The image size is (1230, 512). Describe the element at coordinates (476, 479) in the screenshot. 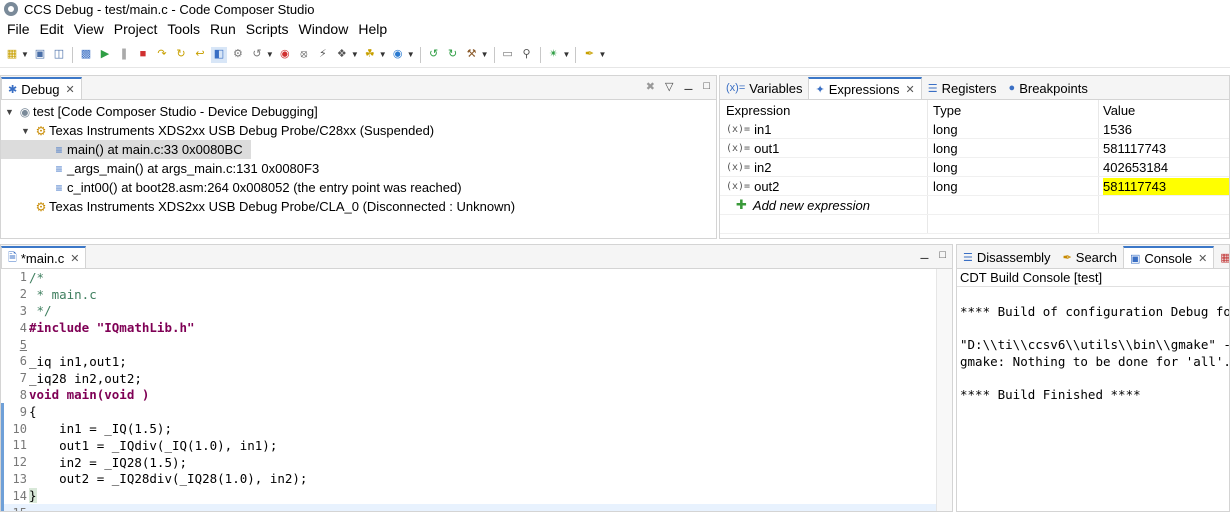

I see `code-line: 13 out2 = _IQ28div(_IQ28(1.0), in2);` at that location.